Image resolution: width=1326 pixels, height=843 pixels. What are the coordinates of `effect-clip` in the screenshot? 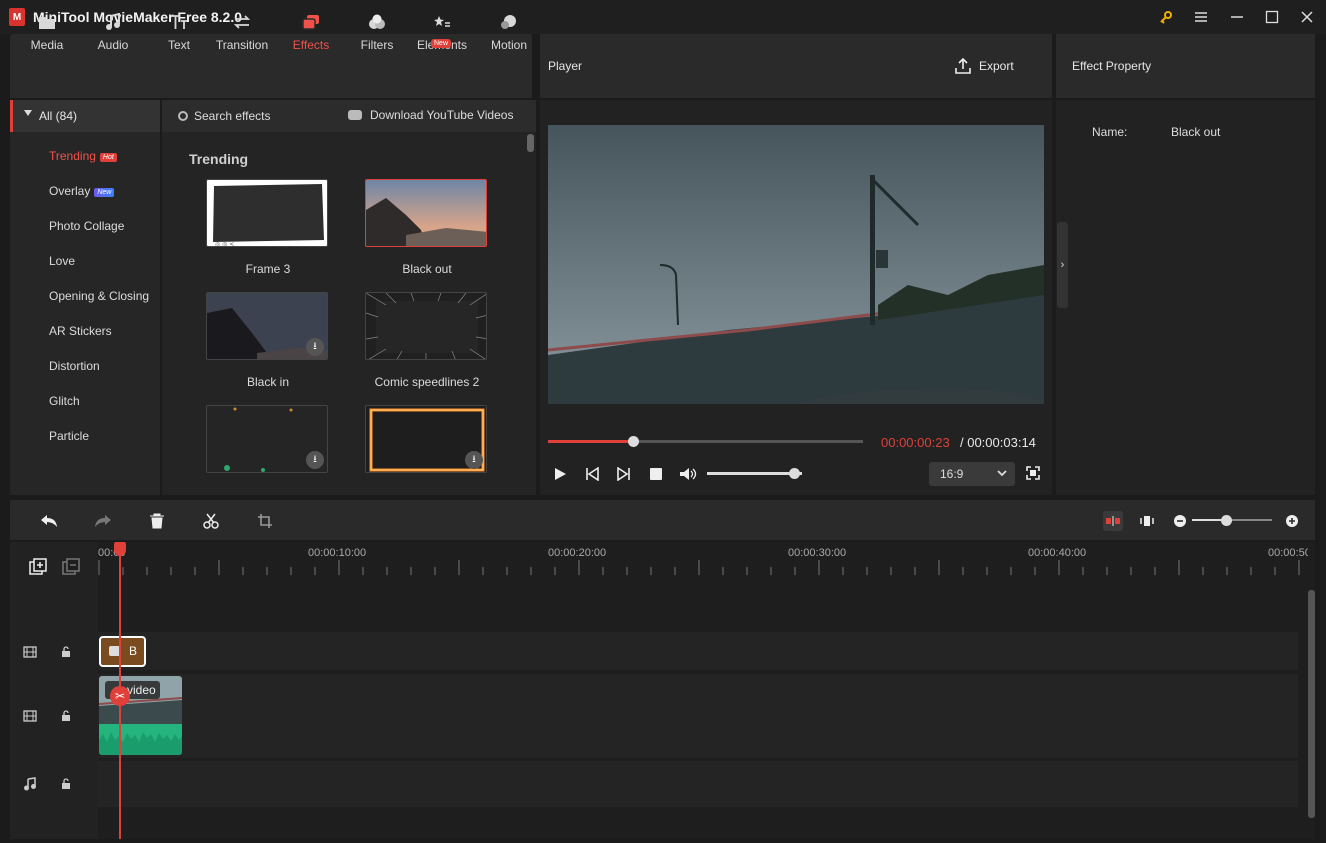 It's located at (122, 651).